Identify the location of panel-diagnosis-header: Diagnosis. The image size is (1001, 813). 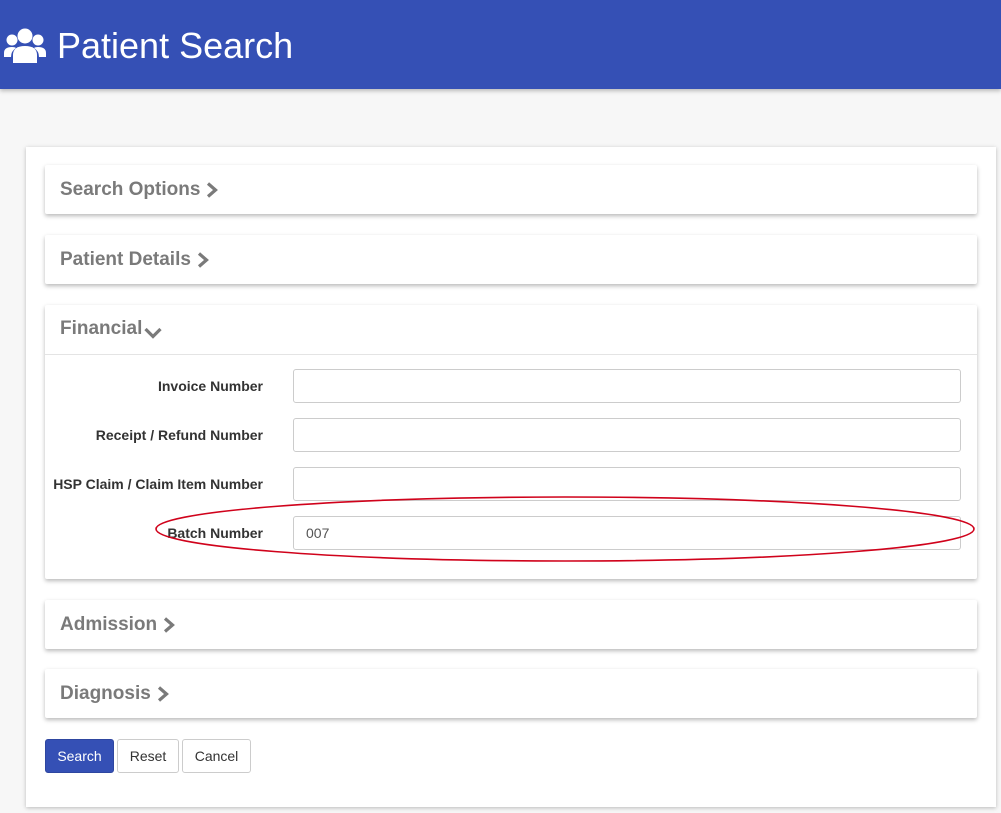
(511, 693).